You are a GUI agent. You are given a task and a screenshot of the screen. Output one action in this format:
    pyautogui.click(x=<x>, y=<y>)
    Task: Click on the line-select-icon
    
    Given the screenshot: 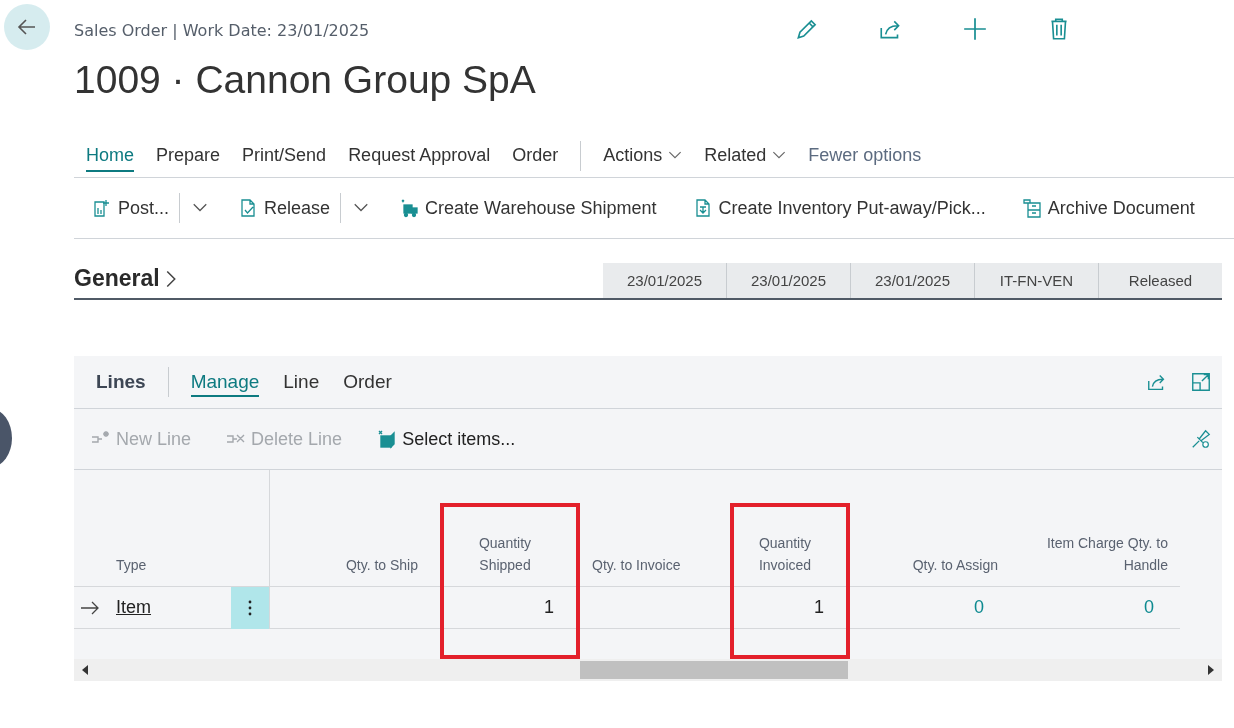 What is the action you would take?
    pyautogui.click(x=386, y=439)
    